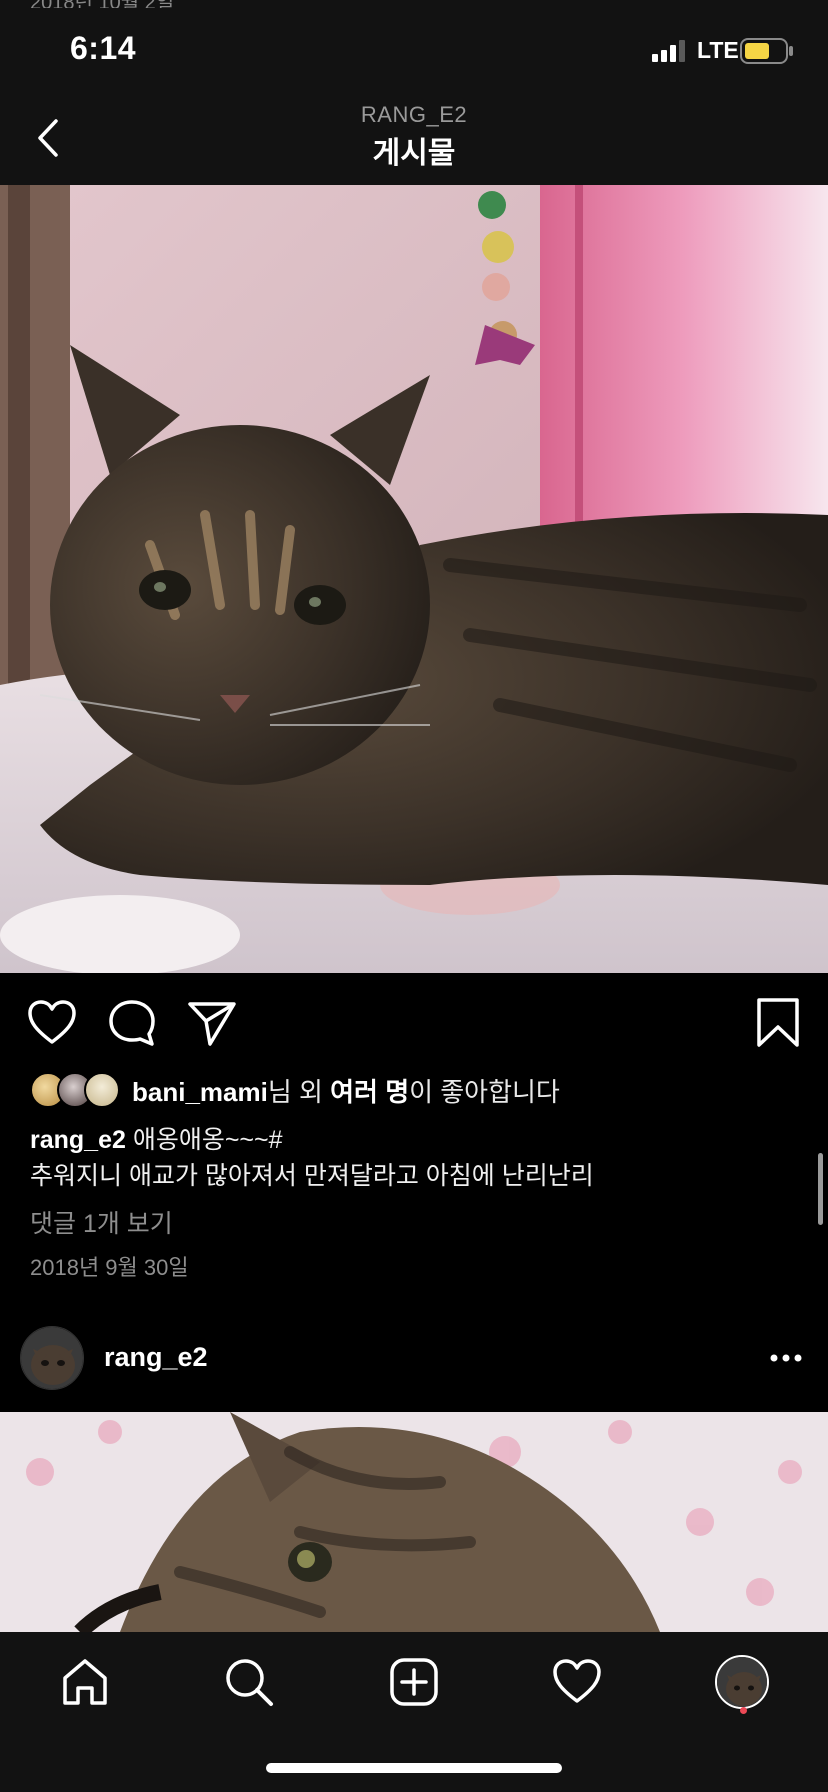 The image size is (828, 1792). I want to click on likes-summary: bani_mami님 외 여러 명이 좋아합니다, so click(346, 1091).